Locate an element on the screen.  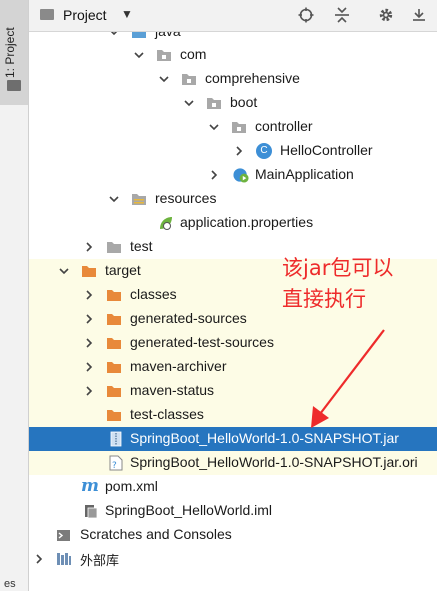
tree-item-label: test-classes is located at coordinates (167, 414).